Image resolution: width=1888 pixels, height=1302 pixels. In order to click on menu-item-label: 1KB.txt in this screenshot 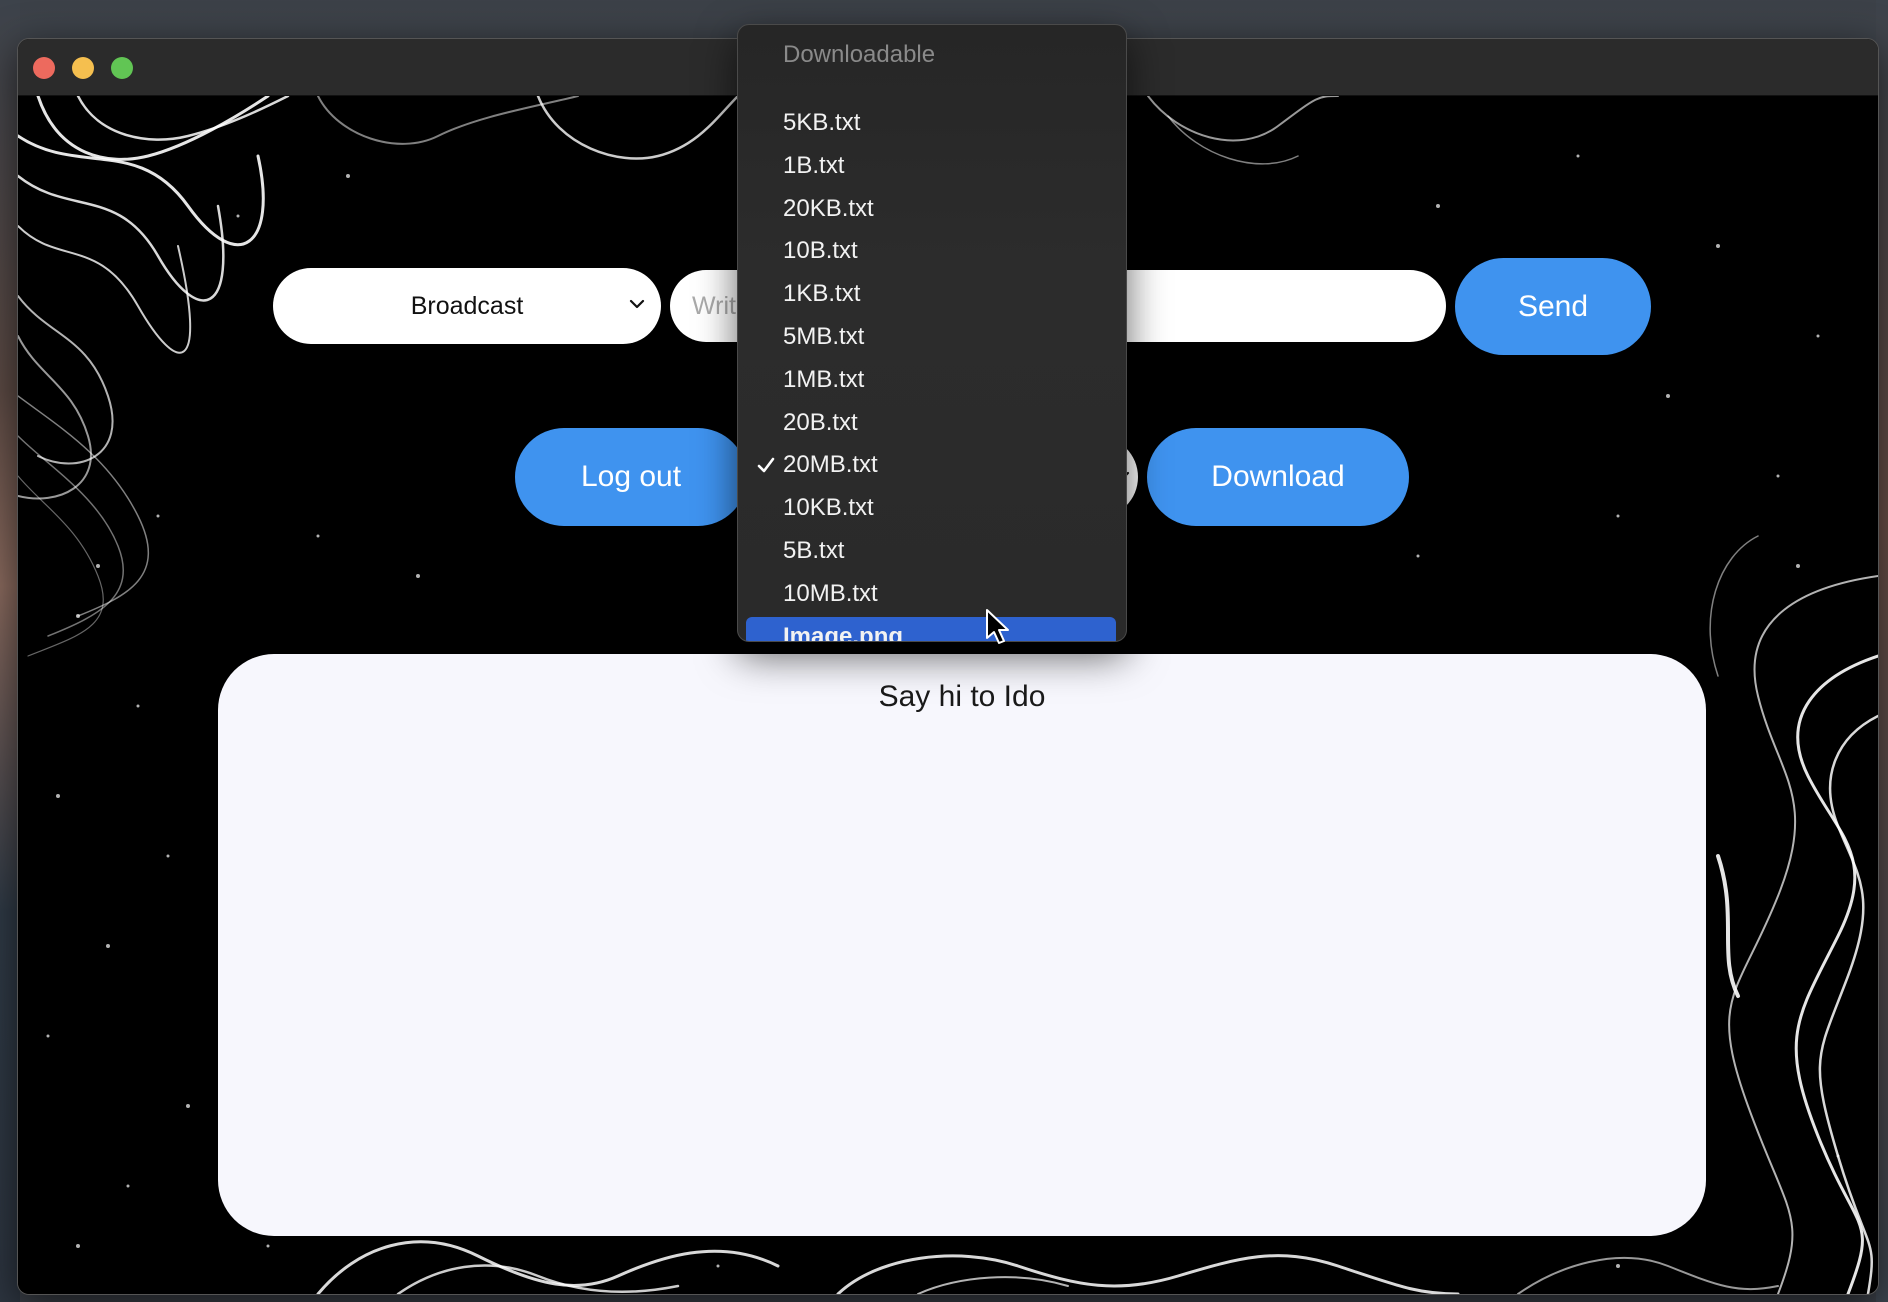, I will do `click(822, 294)`.